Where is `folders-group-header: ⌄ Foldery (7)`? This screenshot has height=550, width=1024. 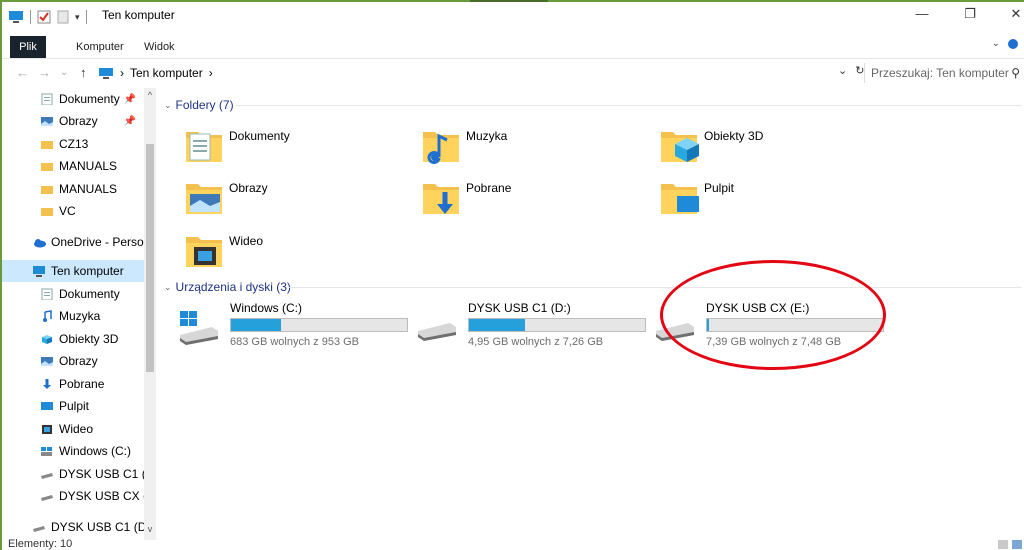 folders-group-header: ⌄ Foldery (7) is located at coordinates (199, 105).